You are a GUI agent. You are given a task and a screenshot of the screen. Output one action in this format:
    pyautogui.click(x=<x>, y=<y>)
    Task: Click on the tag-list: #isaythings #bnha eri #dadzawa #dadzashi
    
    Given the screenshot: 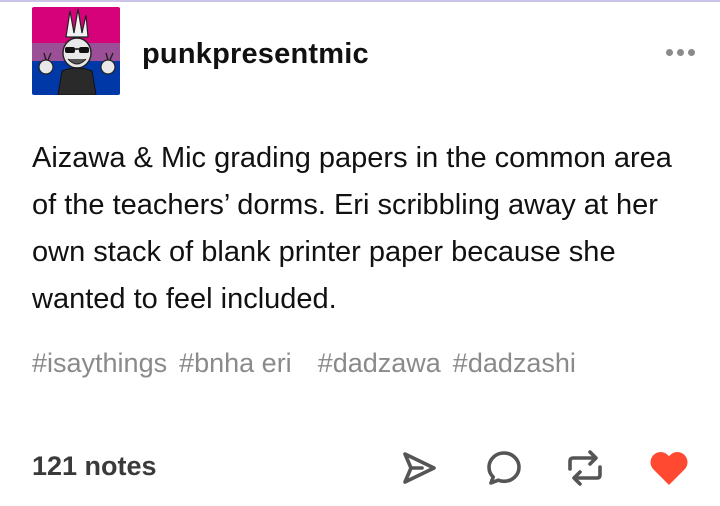 What is the action you would take?
    pyautogui.click(x=312, y=363)
    